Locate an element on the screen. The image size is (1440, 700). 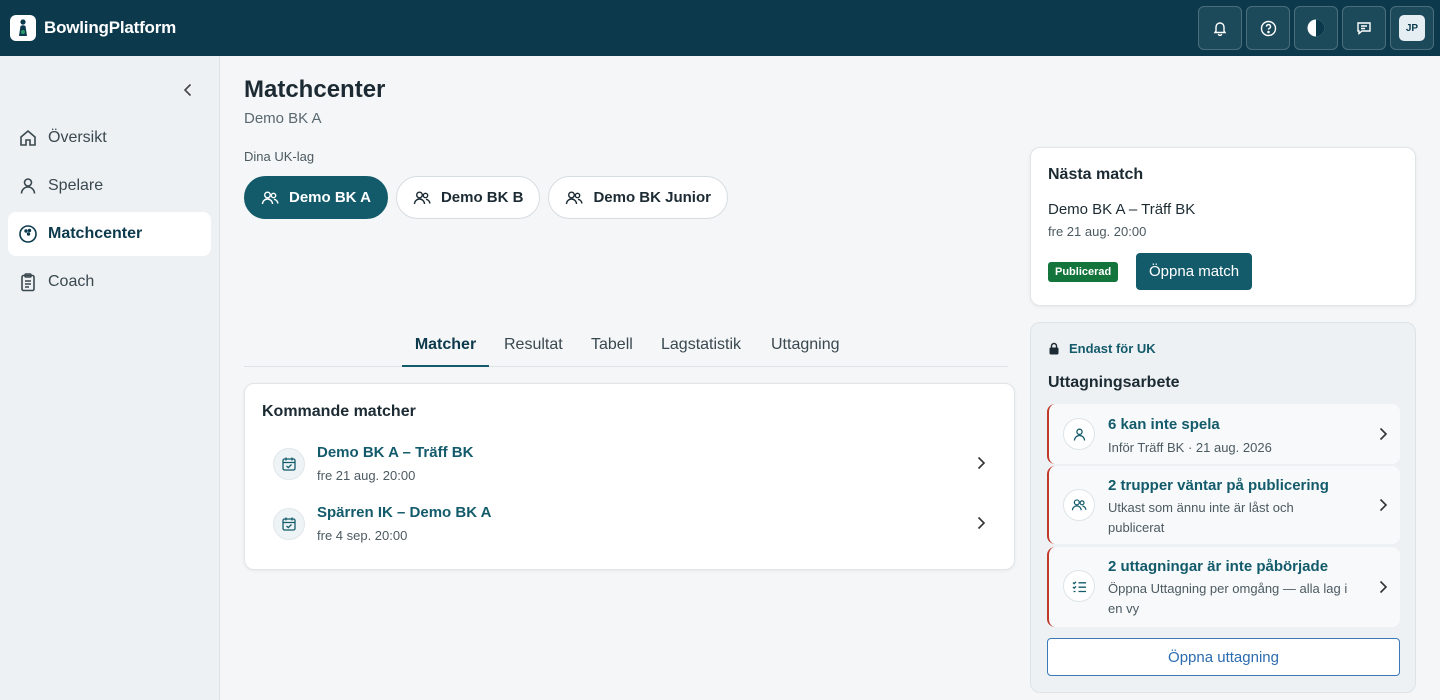
notifications-button is located at coordinates (1220, 28).